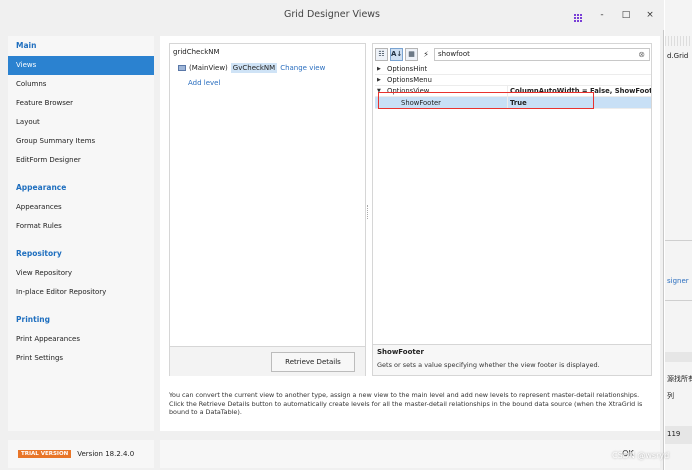 Image resolution: width=692 pixels, height=470 pixels. Describe the element at coordinates (641, 55) in the screenshot. I see `clear-search-icon: ⊗` at that location.